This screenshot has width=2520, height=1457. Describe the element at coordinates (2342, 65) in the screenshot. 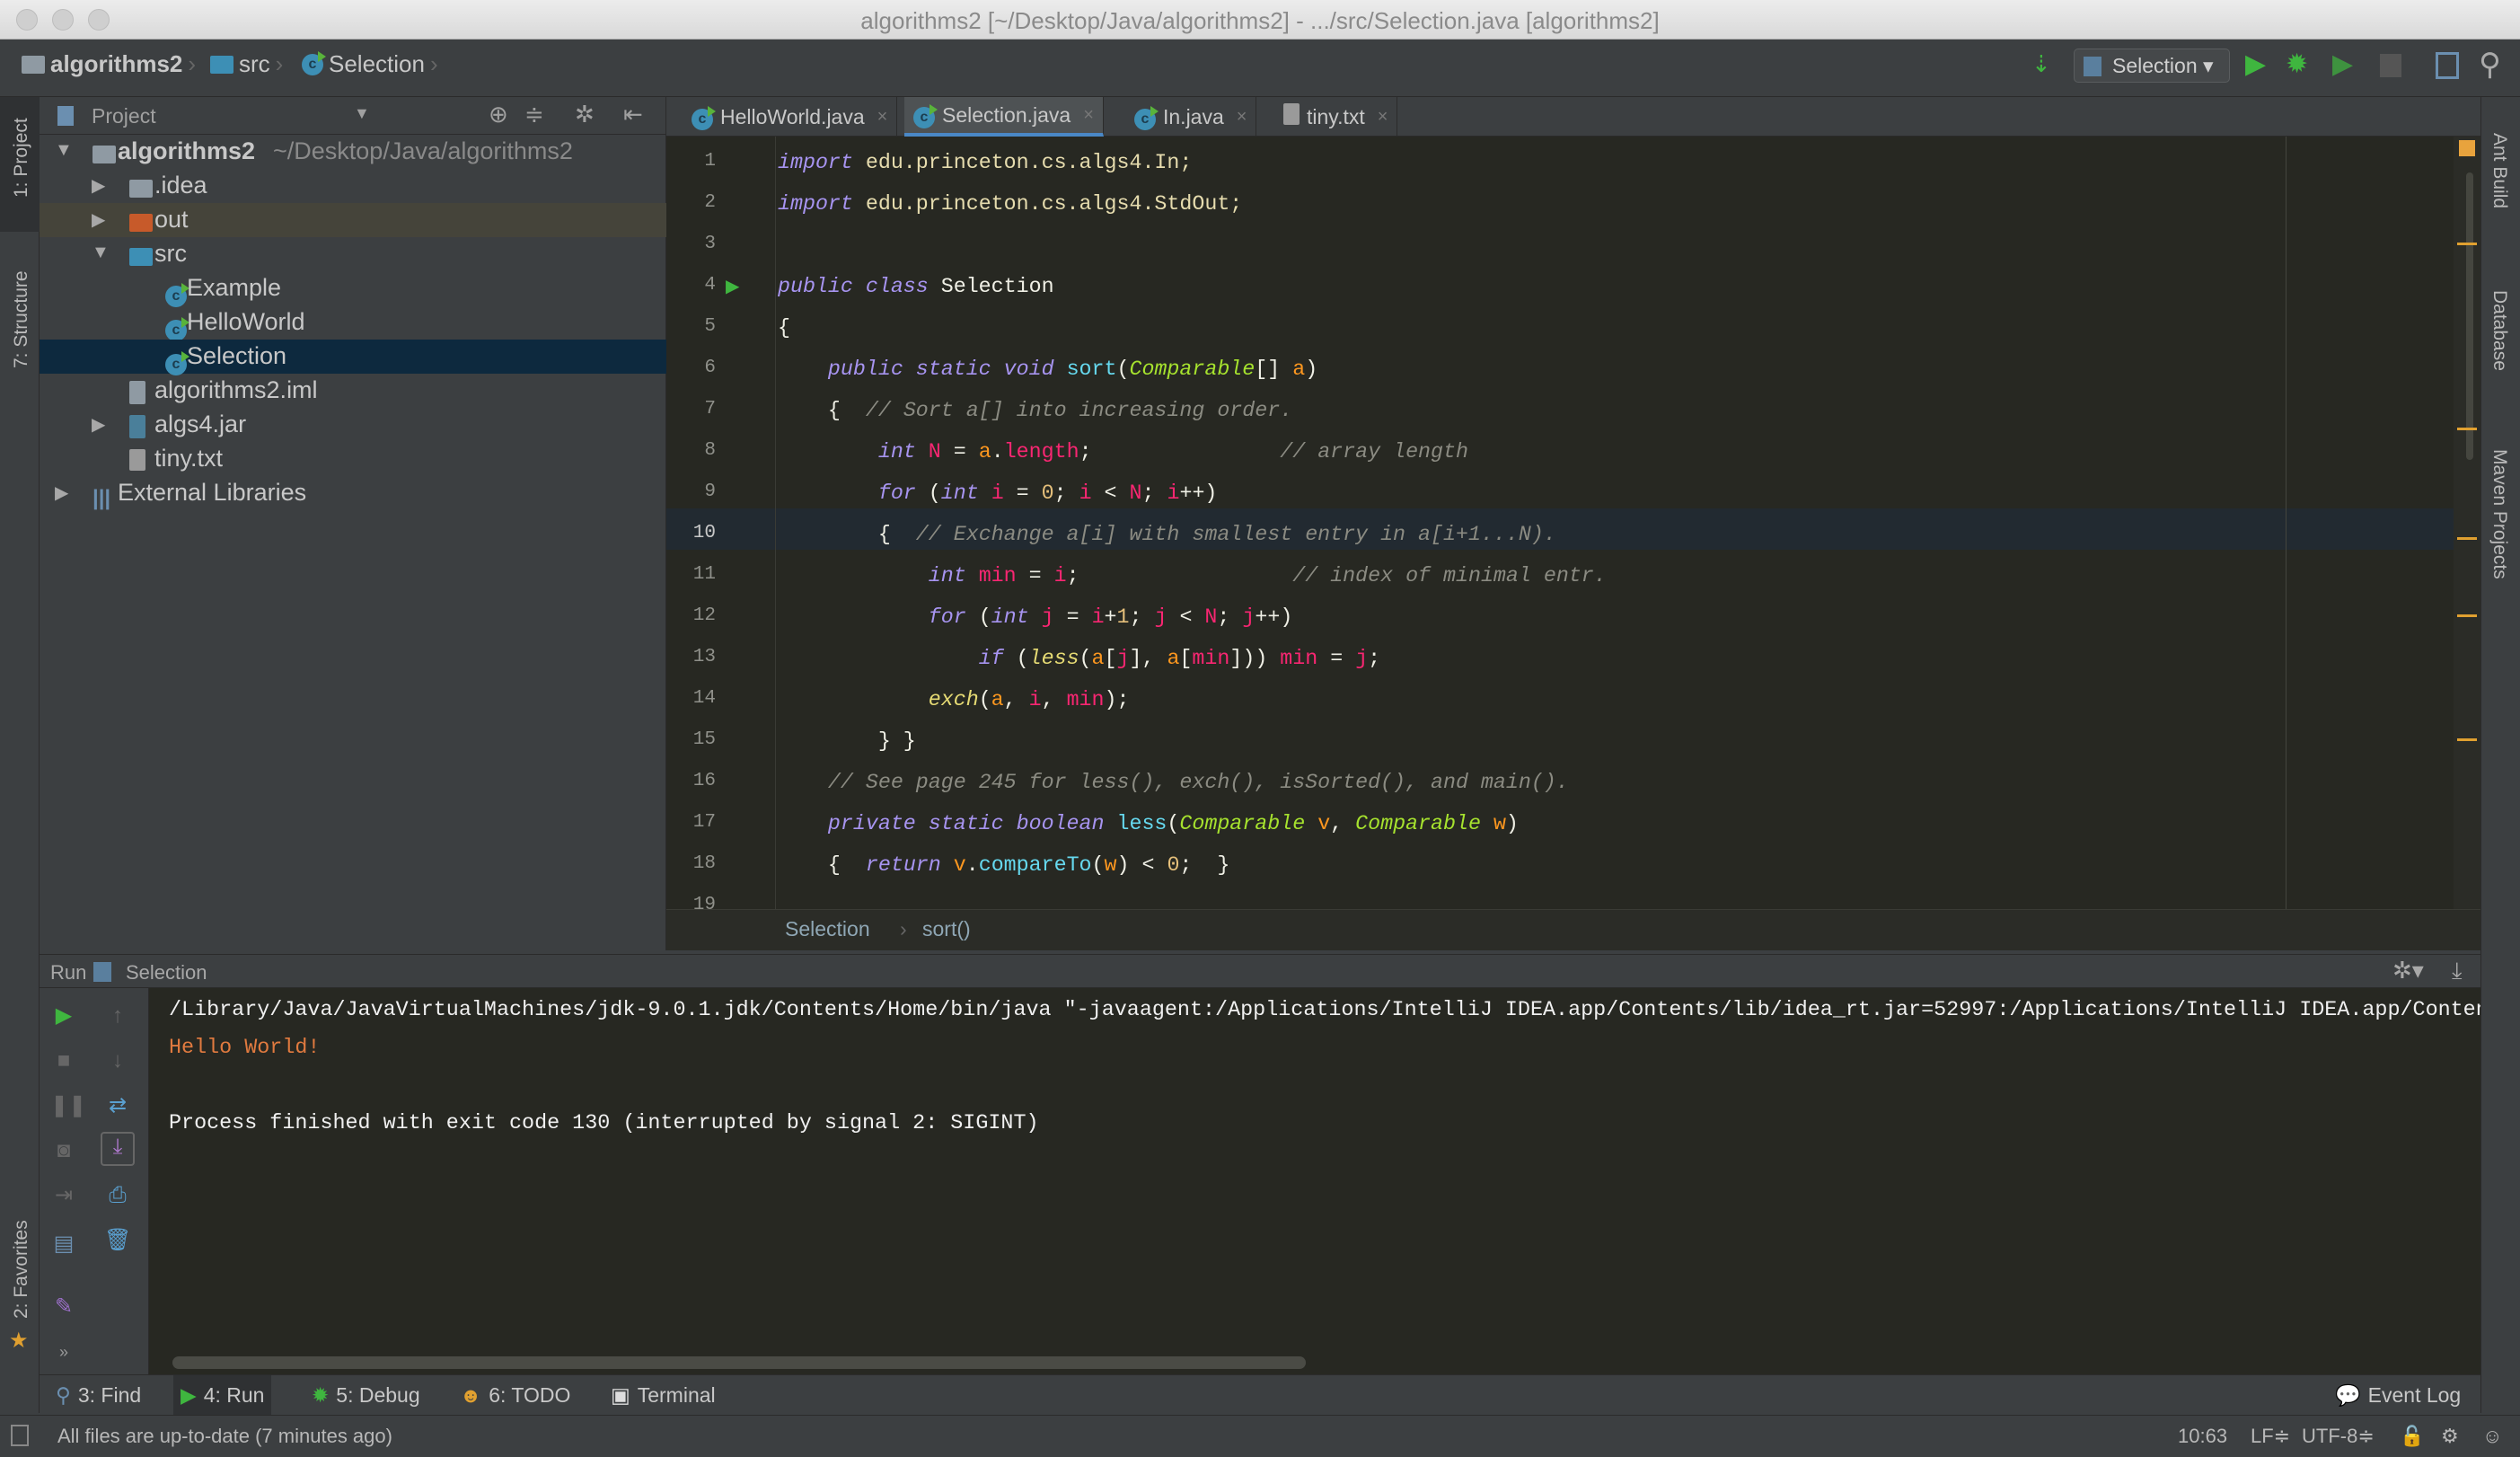

I see `coverage-icon: ▶` at that location.